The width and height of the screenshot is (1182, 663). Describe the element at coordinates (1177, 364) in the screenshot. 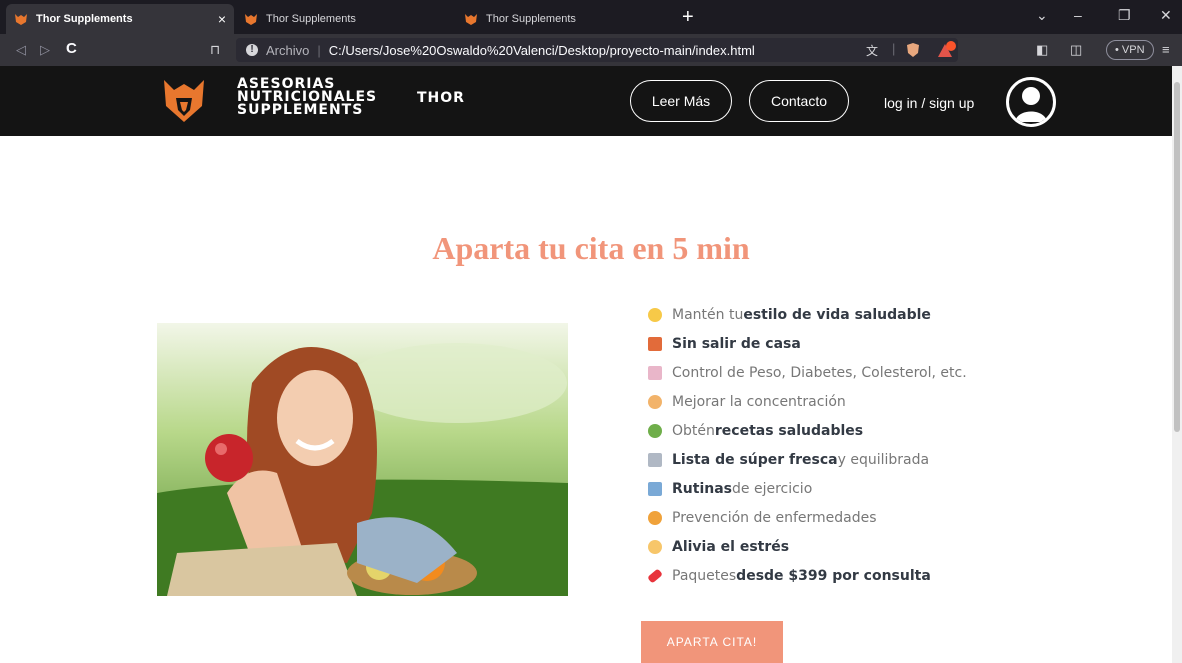

I see `page-scrollbar` at that location.